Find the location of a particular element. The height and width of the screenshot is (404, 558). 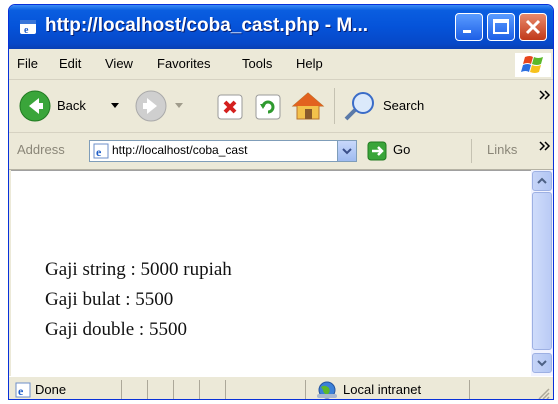

go-button: Go is located at coordinates (397, 151).